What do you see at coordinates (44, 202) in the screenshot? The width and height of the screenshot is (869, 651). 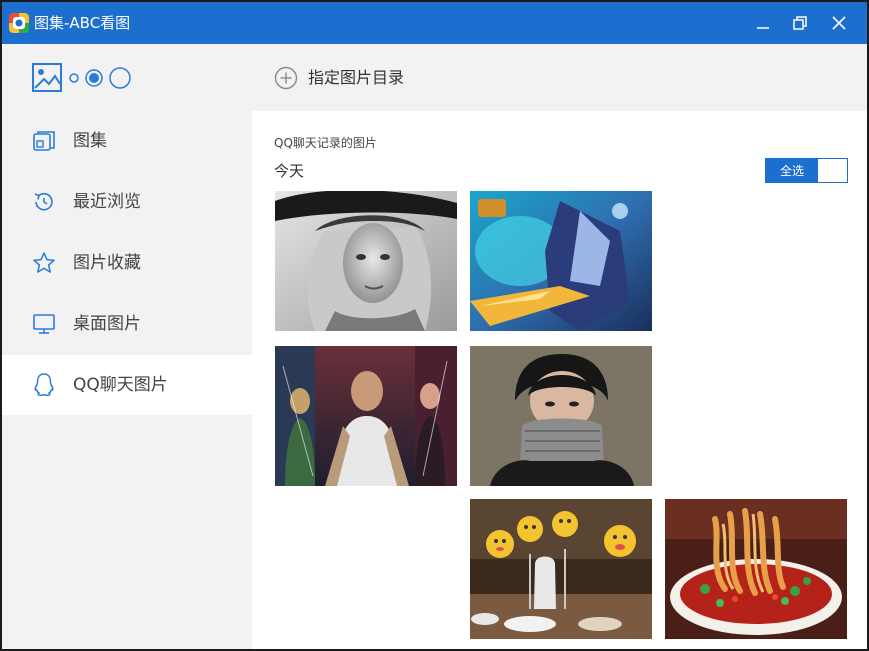 I see `history-icon` at bounding box center [44, 202].